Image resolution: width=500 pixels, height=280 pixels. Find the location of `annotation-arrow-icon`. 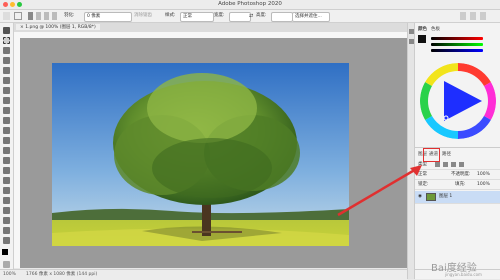

annotation-arrow-icon is located at coordinates (379, 191).